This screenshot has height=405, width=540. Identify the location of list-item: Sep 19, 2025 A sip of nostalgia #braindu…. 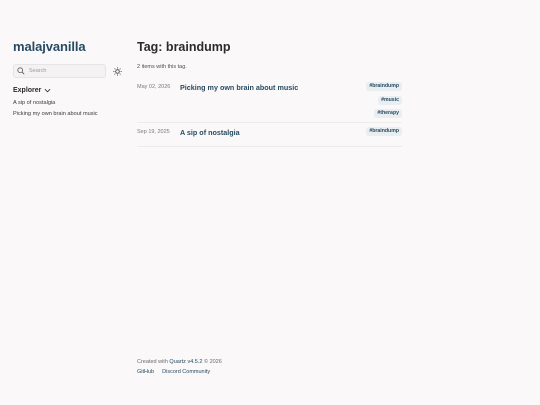
(269, 135).